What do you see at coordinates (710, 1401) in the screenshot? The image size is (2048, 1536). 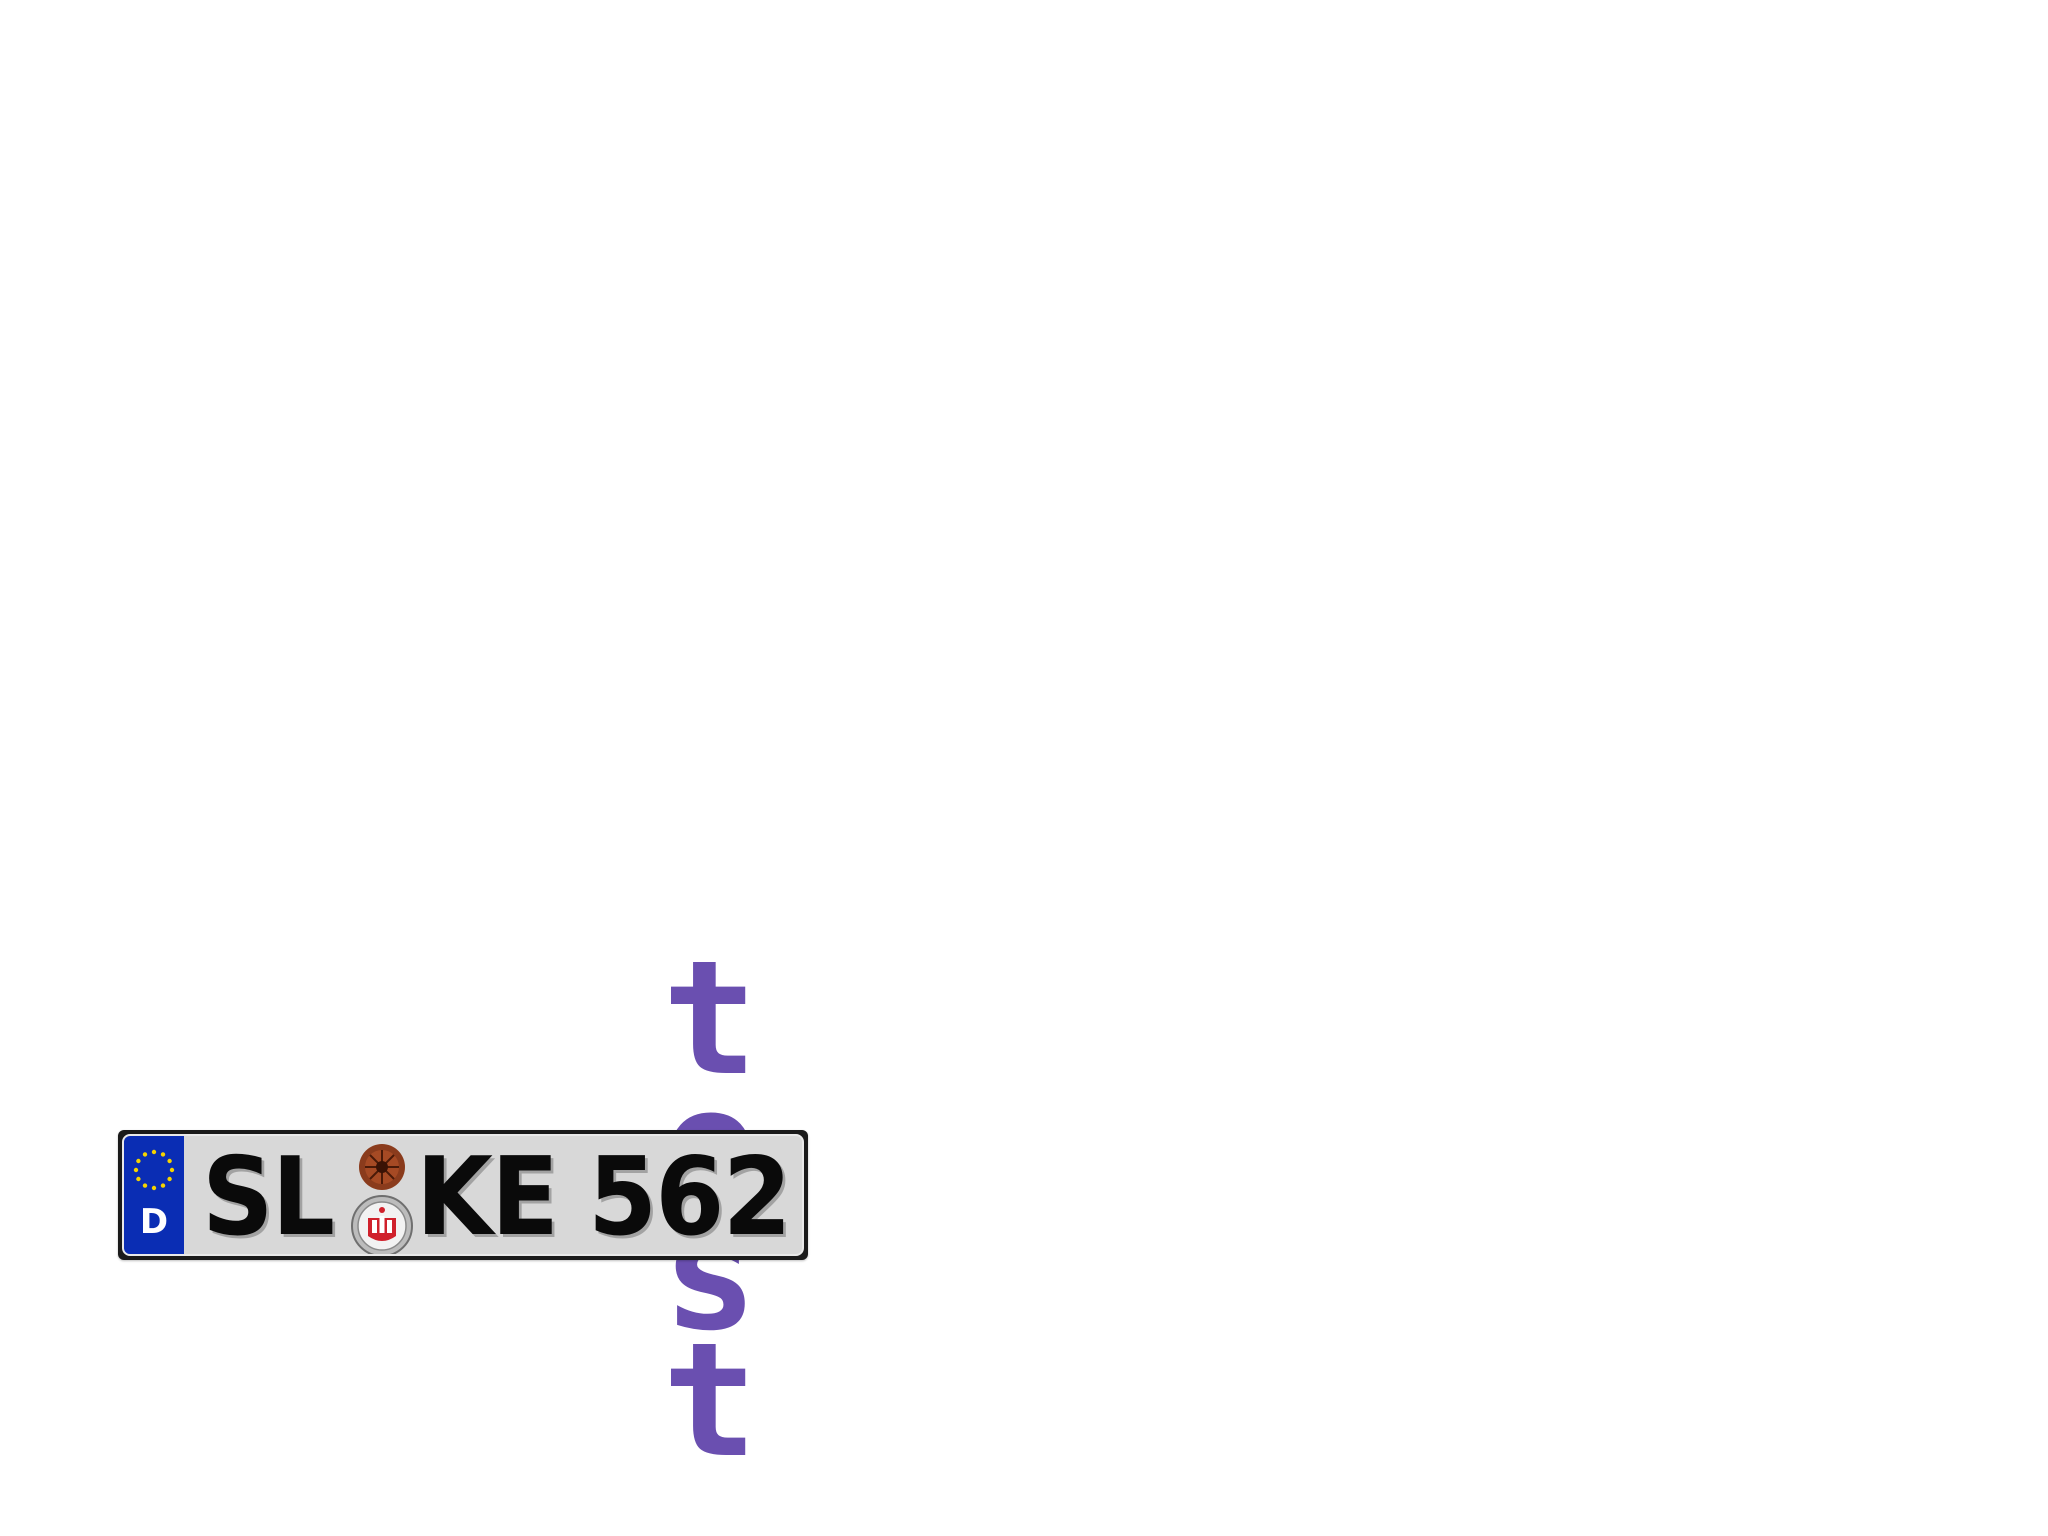 I see `vertical-letter-4: t` at bounding box center [710, 1401].